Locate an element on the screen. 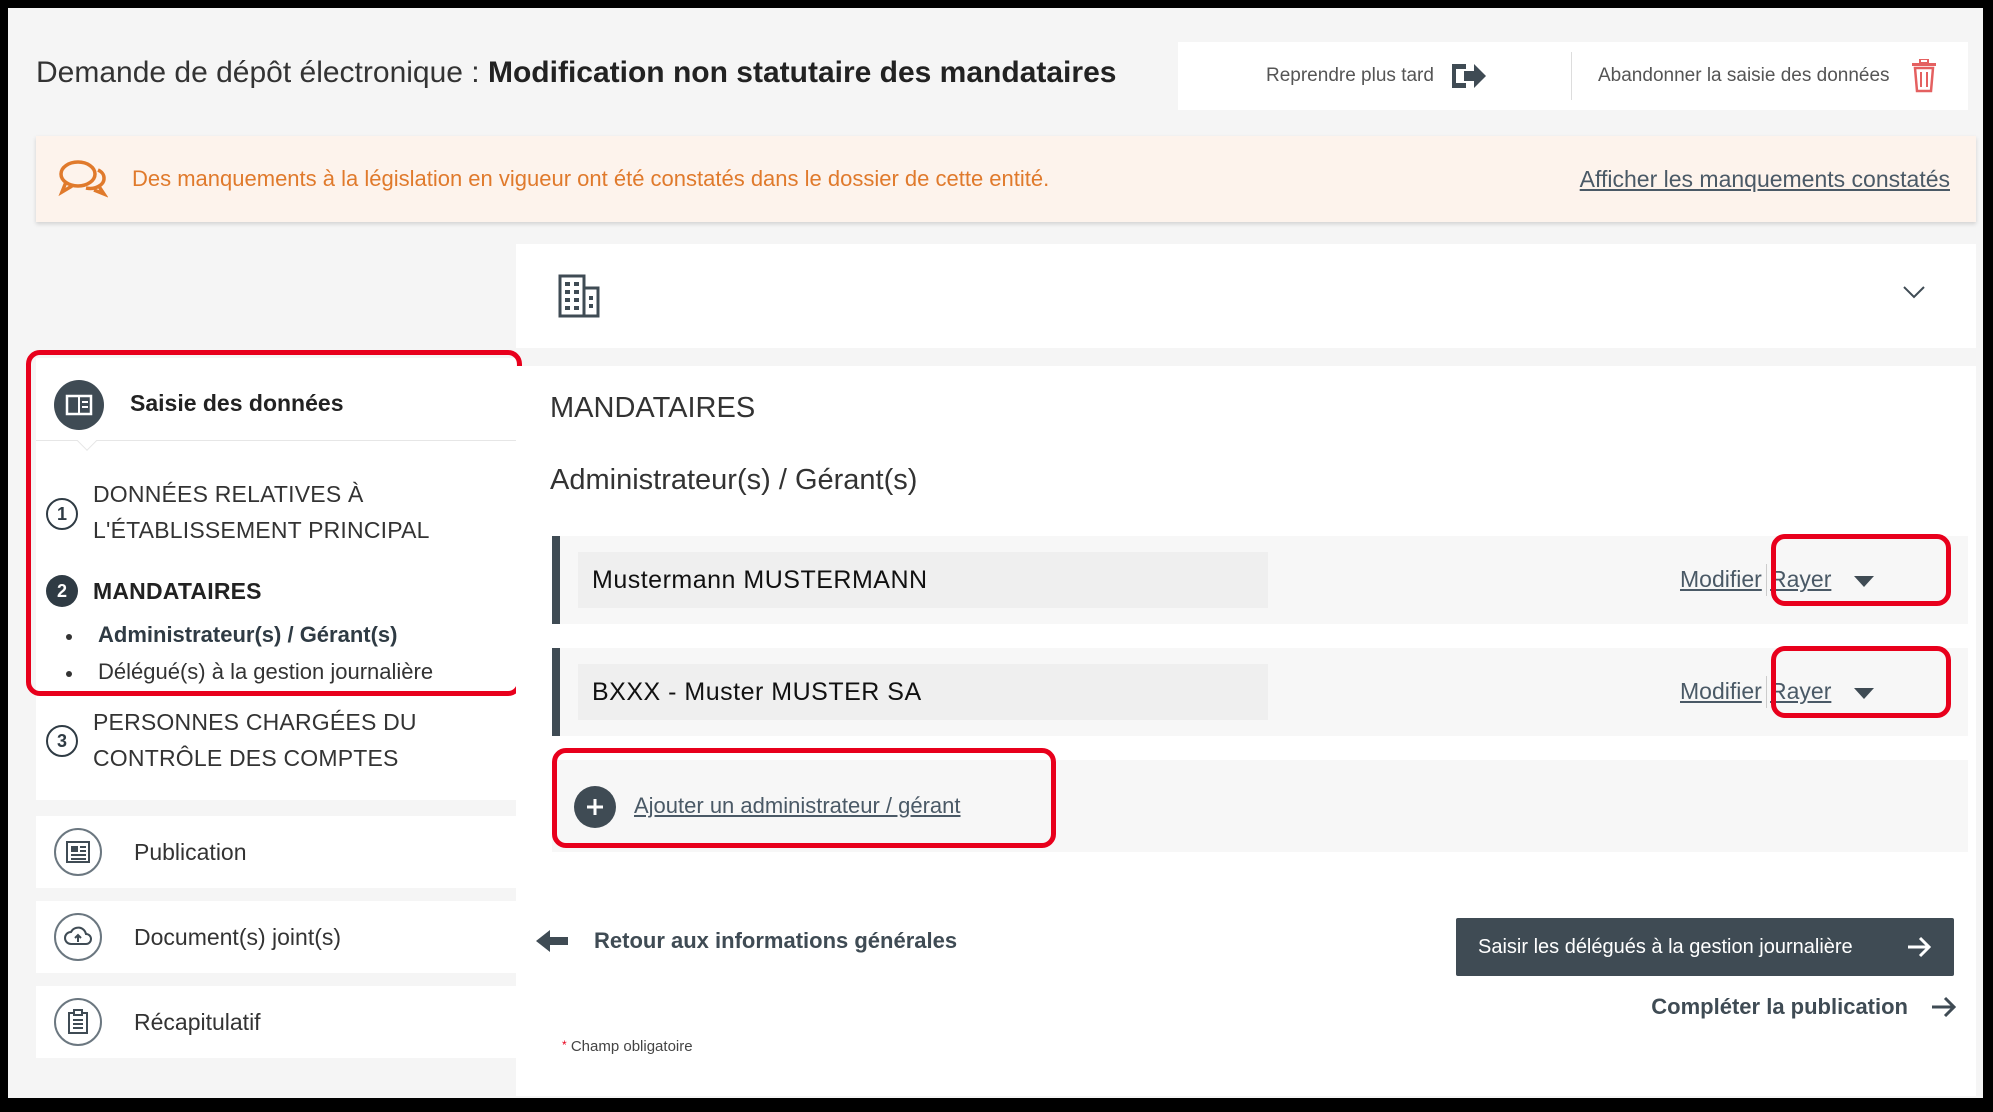 The width and height of the screenshot is (1993, 1112). resume-later-label: Reprendre plus tard is located at coordinates (1350, 75).